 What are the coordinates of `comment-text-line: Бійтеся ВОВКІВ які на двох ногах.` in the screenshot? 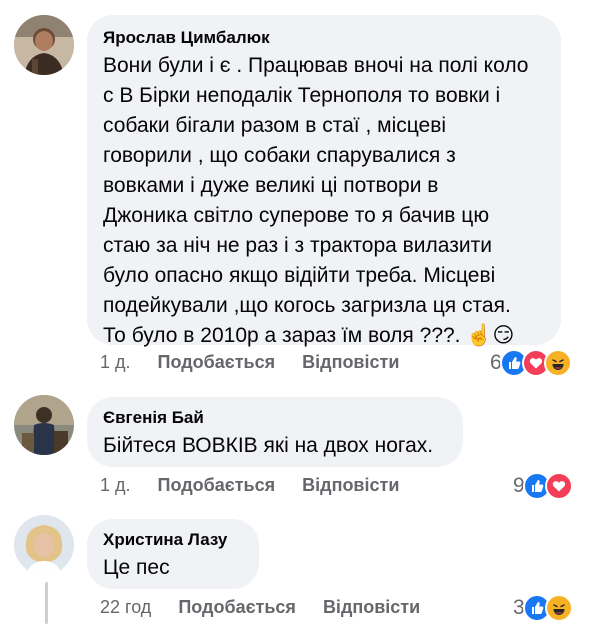 It's located at (268, 445).